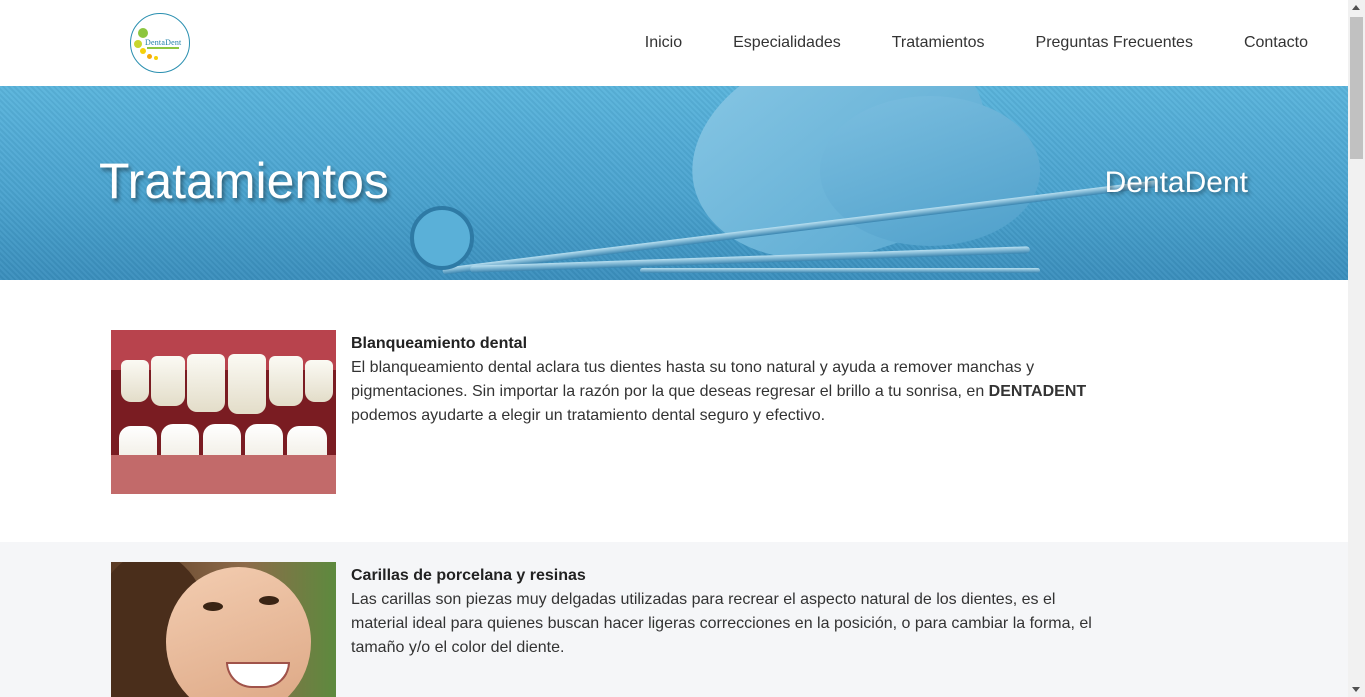 Image resolution: width=1365 pixels, height=697 pixels. What do you see at coordinates (223, 474) in the screenshot?
I see `lip-shape` at bounding box center [223, 474].